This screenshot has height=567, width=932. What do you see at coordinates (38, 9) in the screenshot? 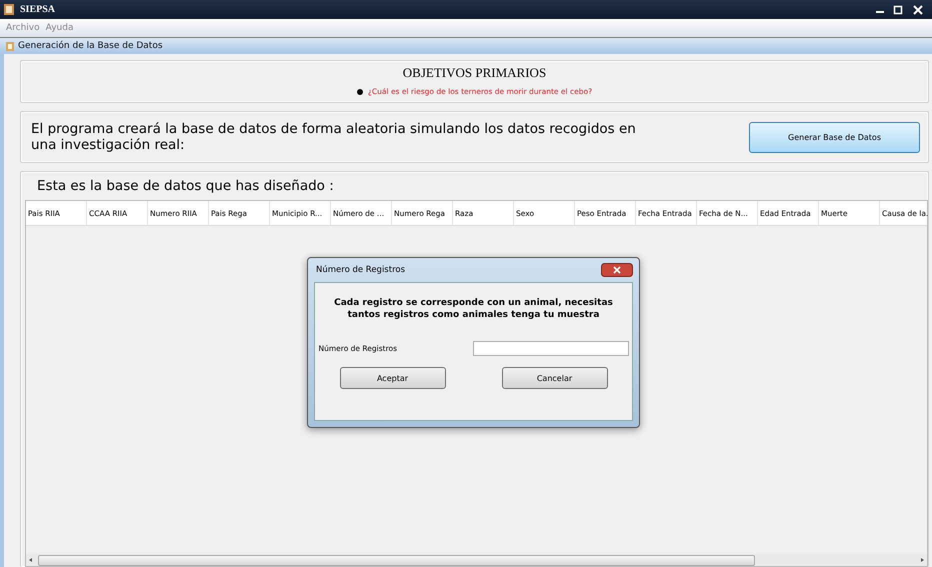
I see `window-title: SIEPSA` at bounding box center [38, 9].